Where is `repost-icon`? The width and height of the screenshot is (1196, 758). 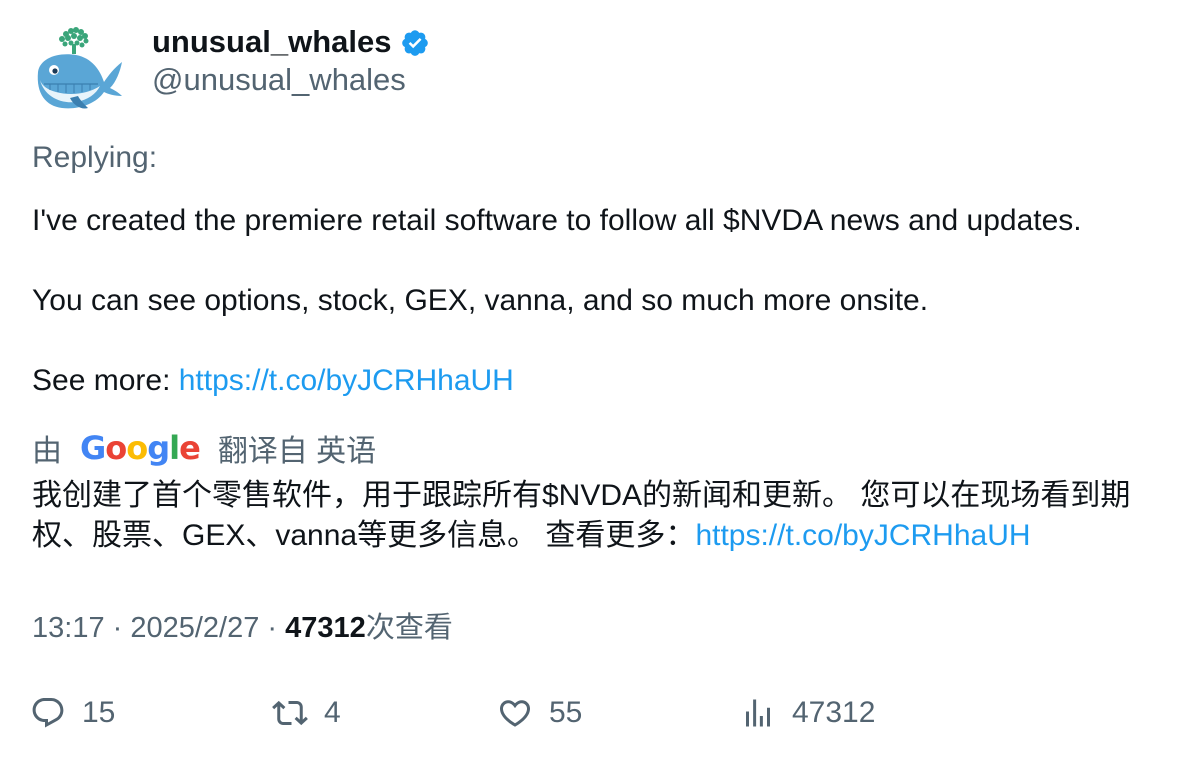 repost-icon is located at coordinates (290, 713).